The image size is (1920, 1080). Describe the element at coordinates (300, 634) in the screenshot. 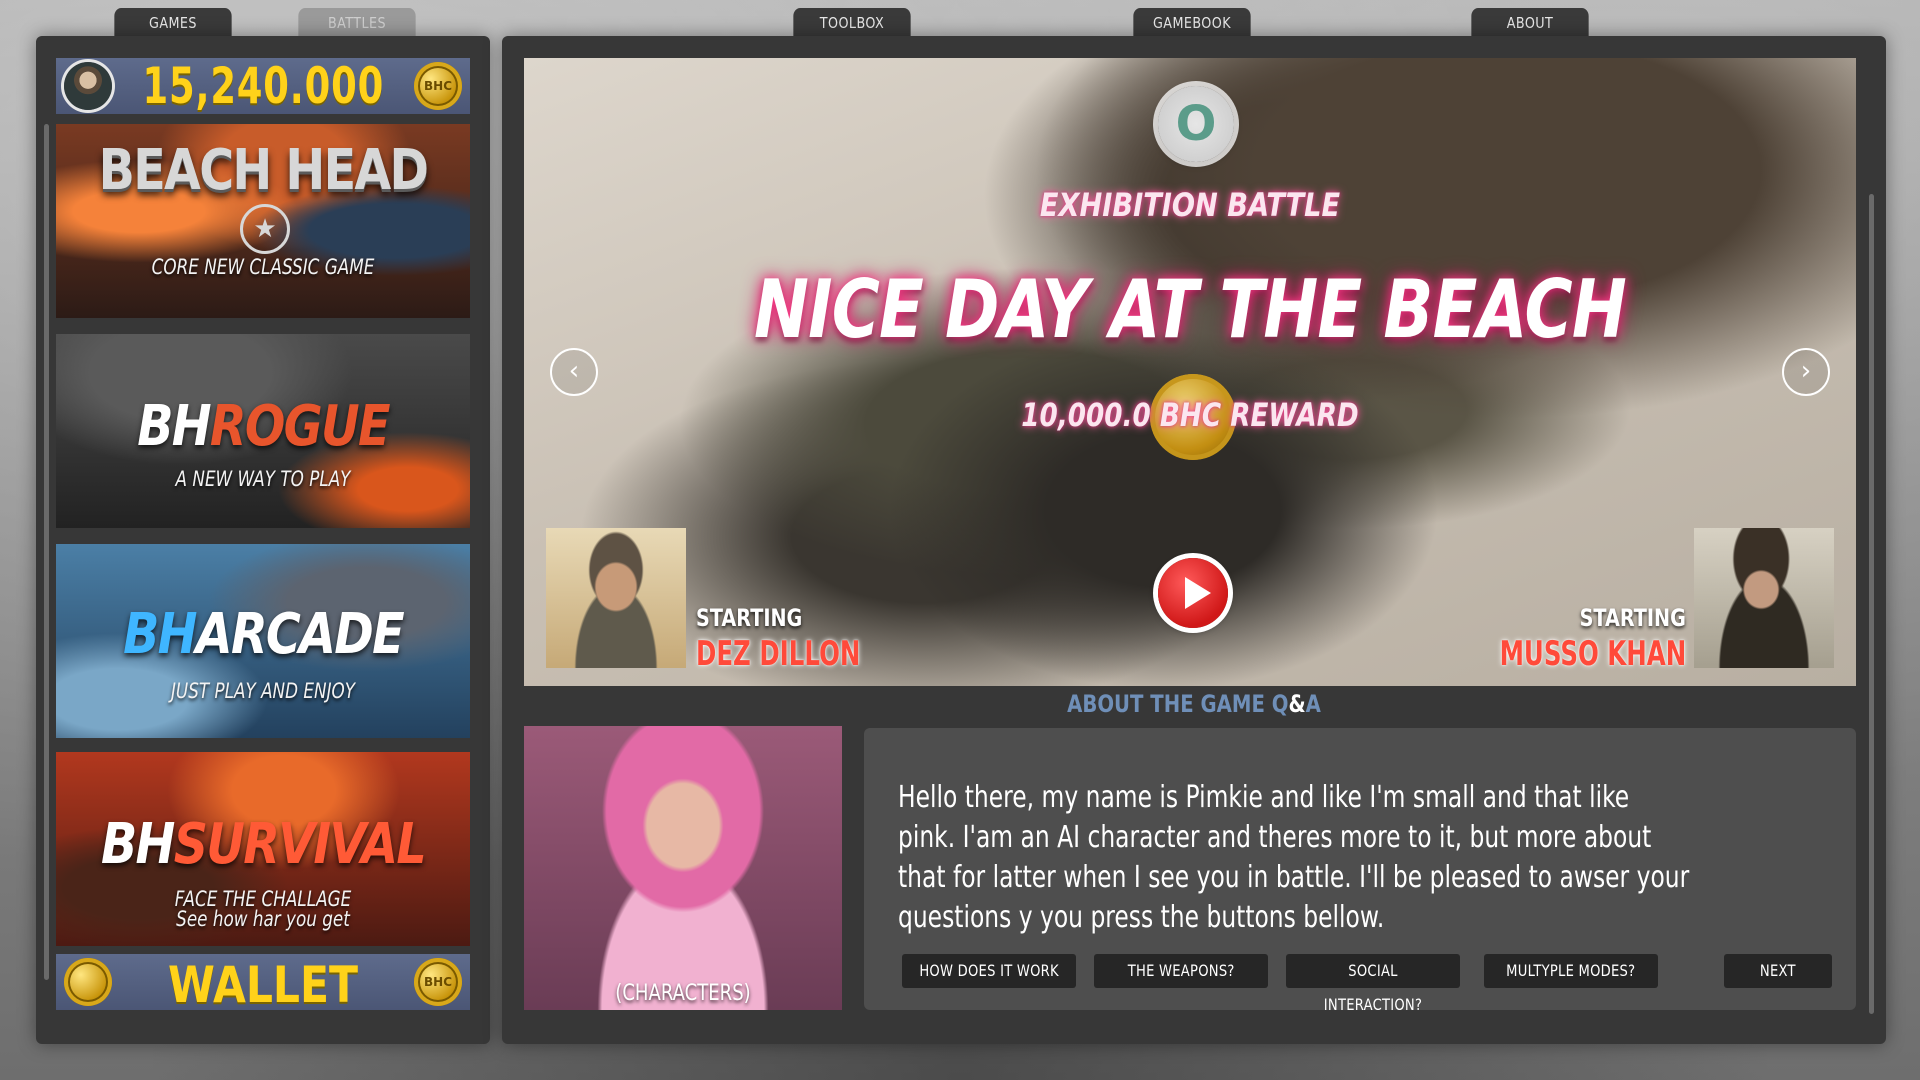

I see `game-title-name: ARCADE` at that location.